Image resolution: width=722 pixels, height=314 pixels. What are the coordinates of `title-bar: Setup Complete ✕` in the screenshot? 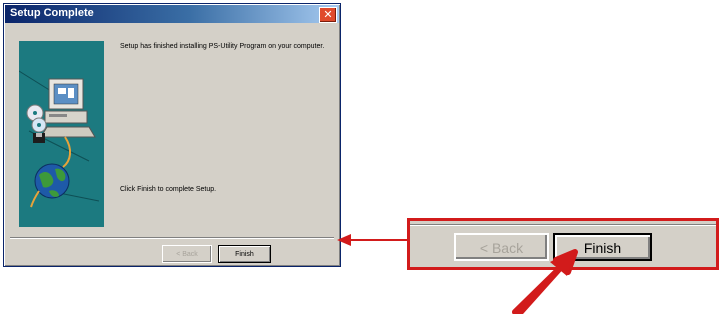 It's located at (172, 14).